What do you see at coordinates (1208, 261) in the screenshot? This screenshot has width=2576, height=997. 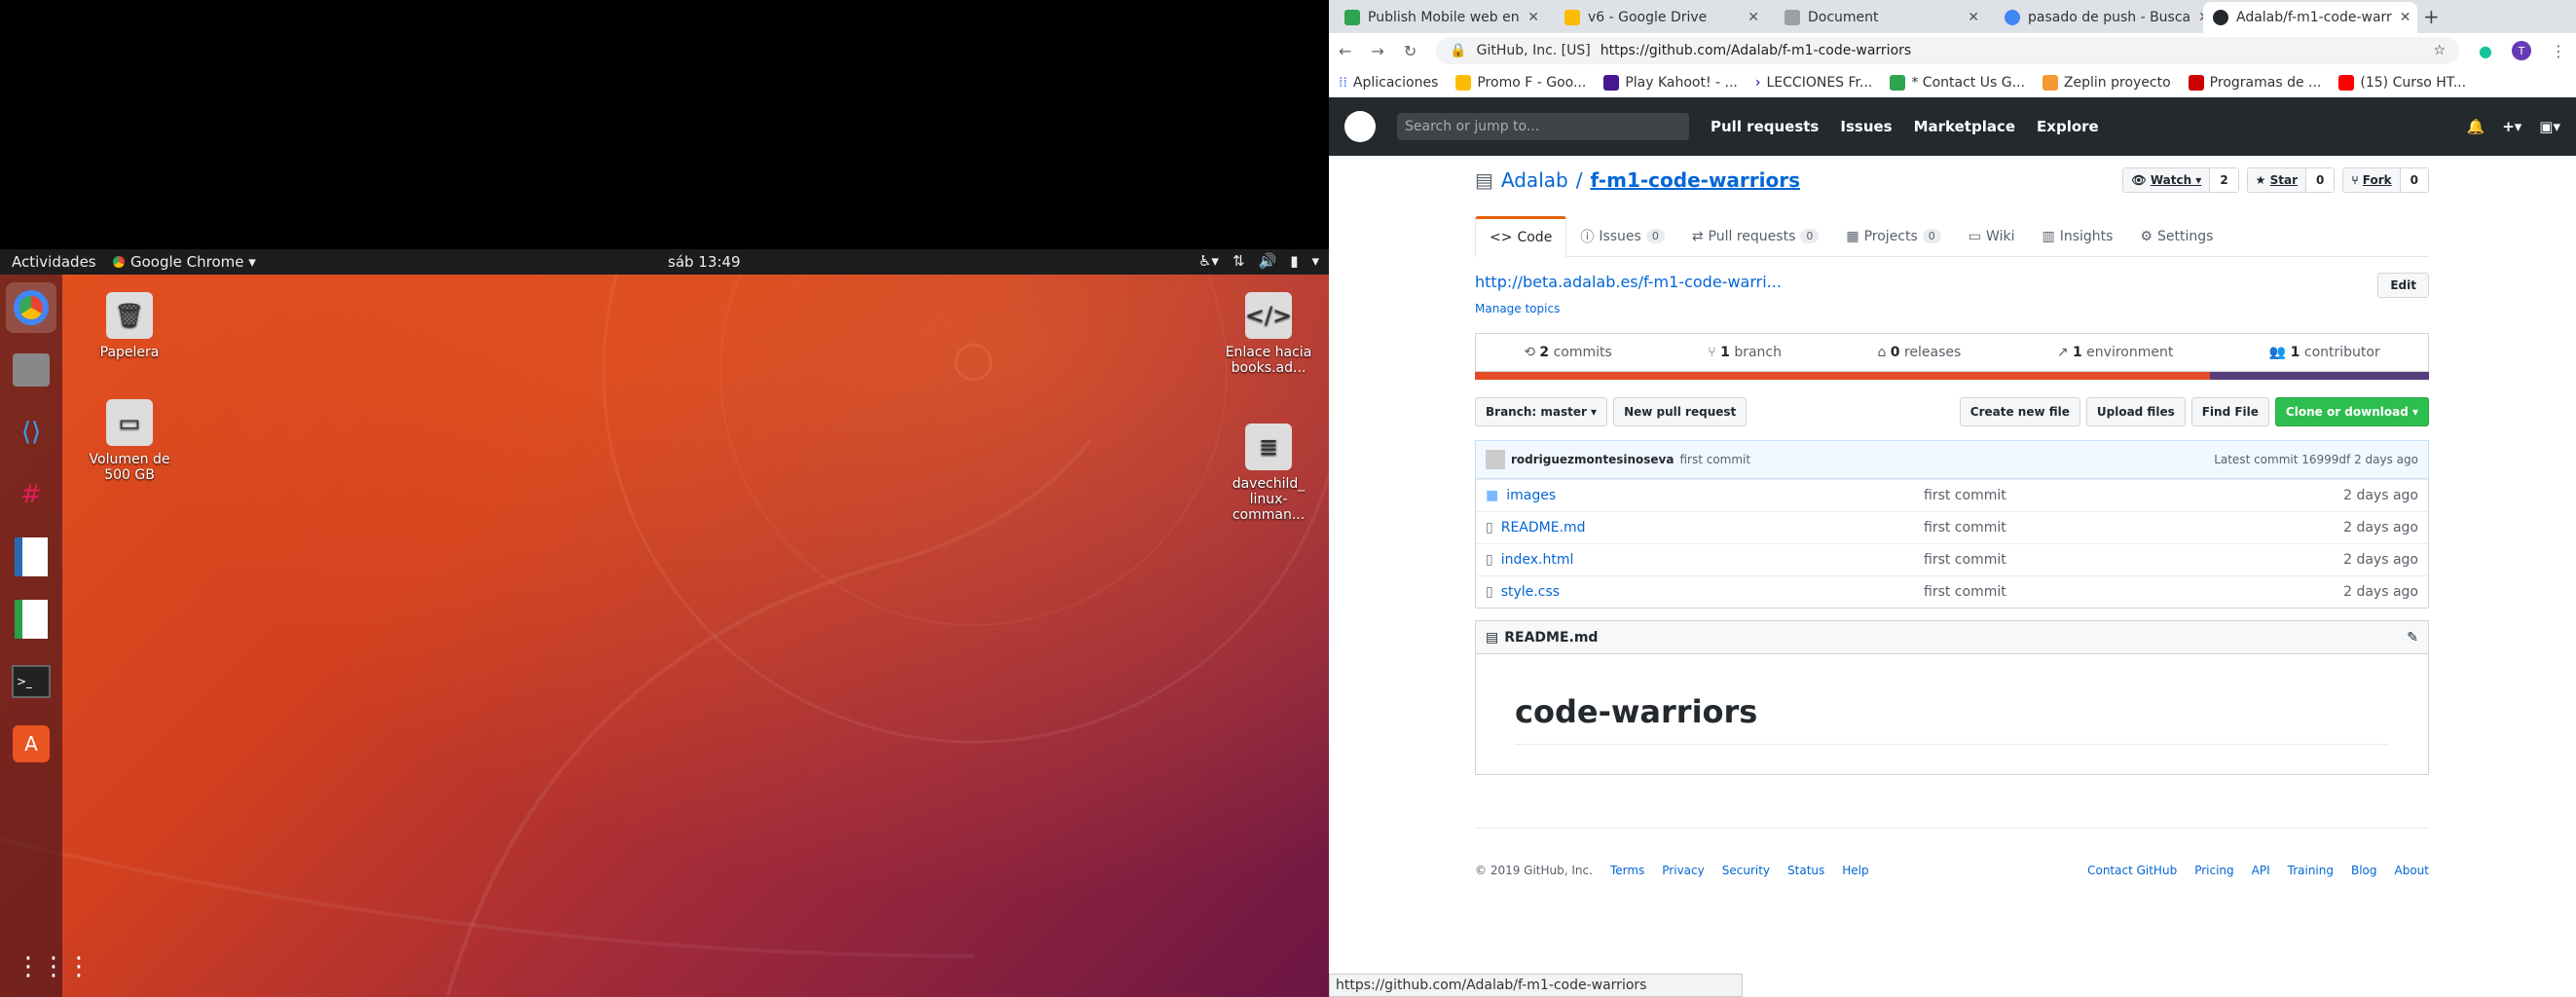 I see `accessibility-icon: ♿▾` at bounding box center [1208, 261].